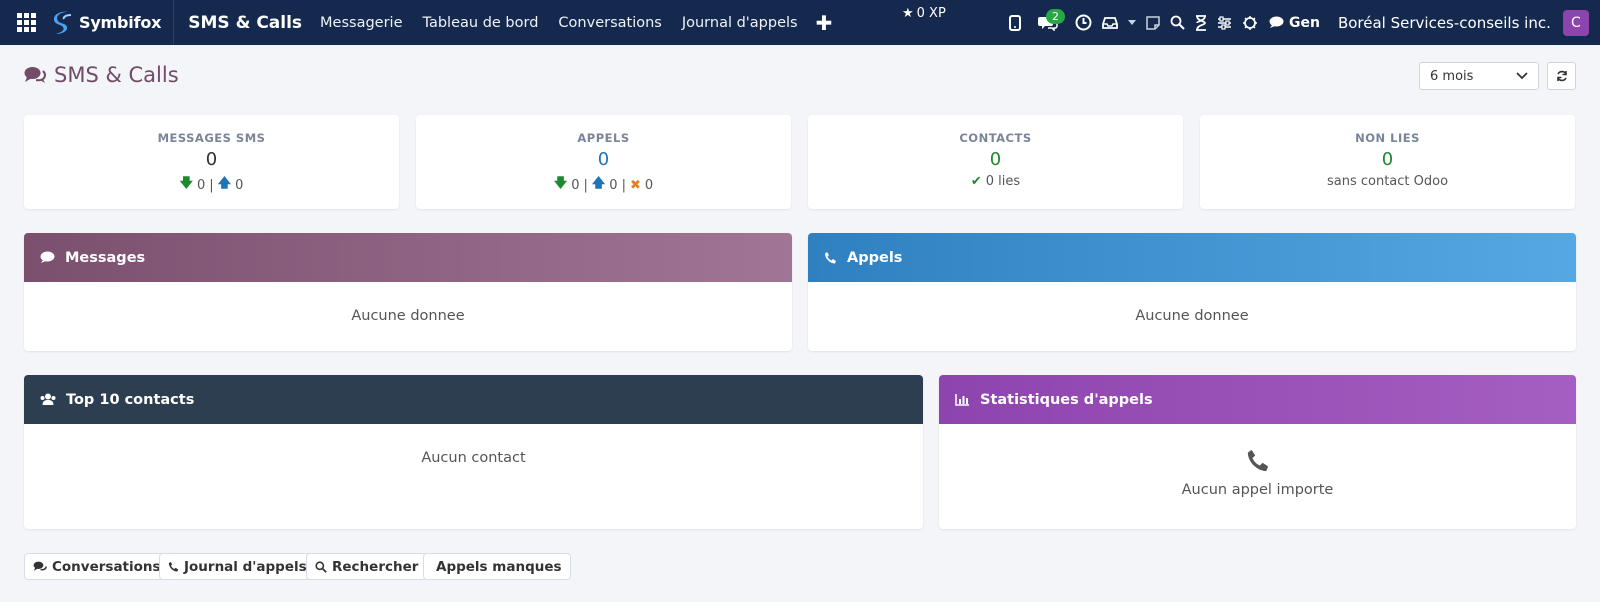 Image resolution: width=1600 pixels, height=602 pixels. I want to click on stat-sub: ✔ 0 lies, so click(995, 181).